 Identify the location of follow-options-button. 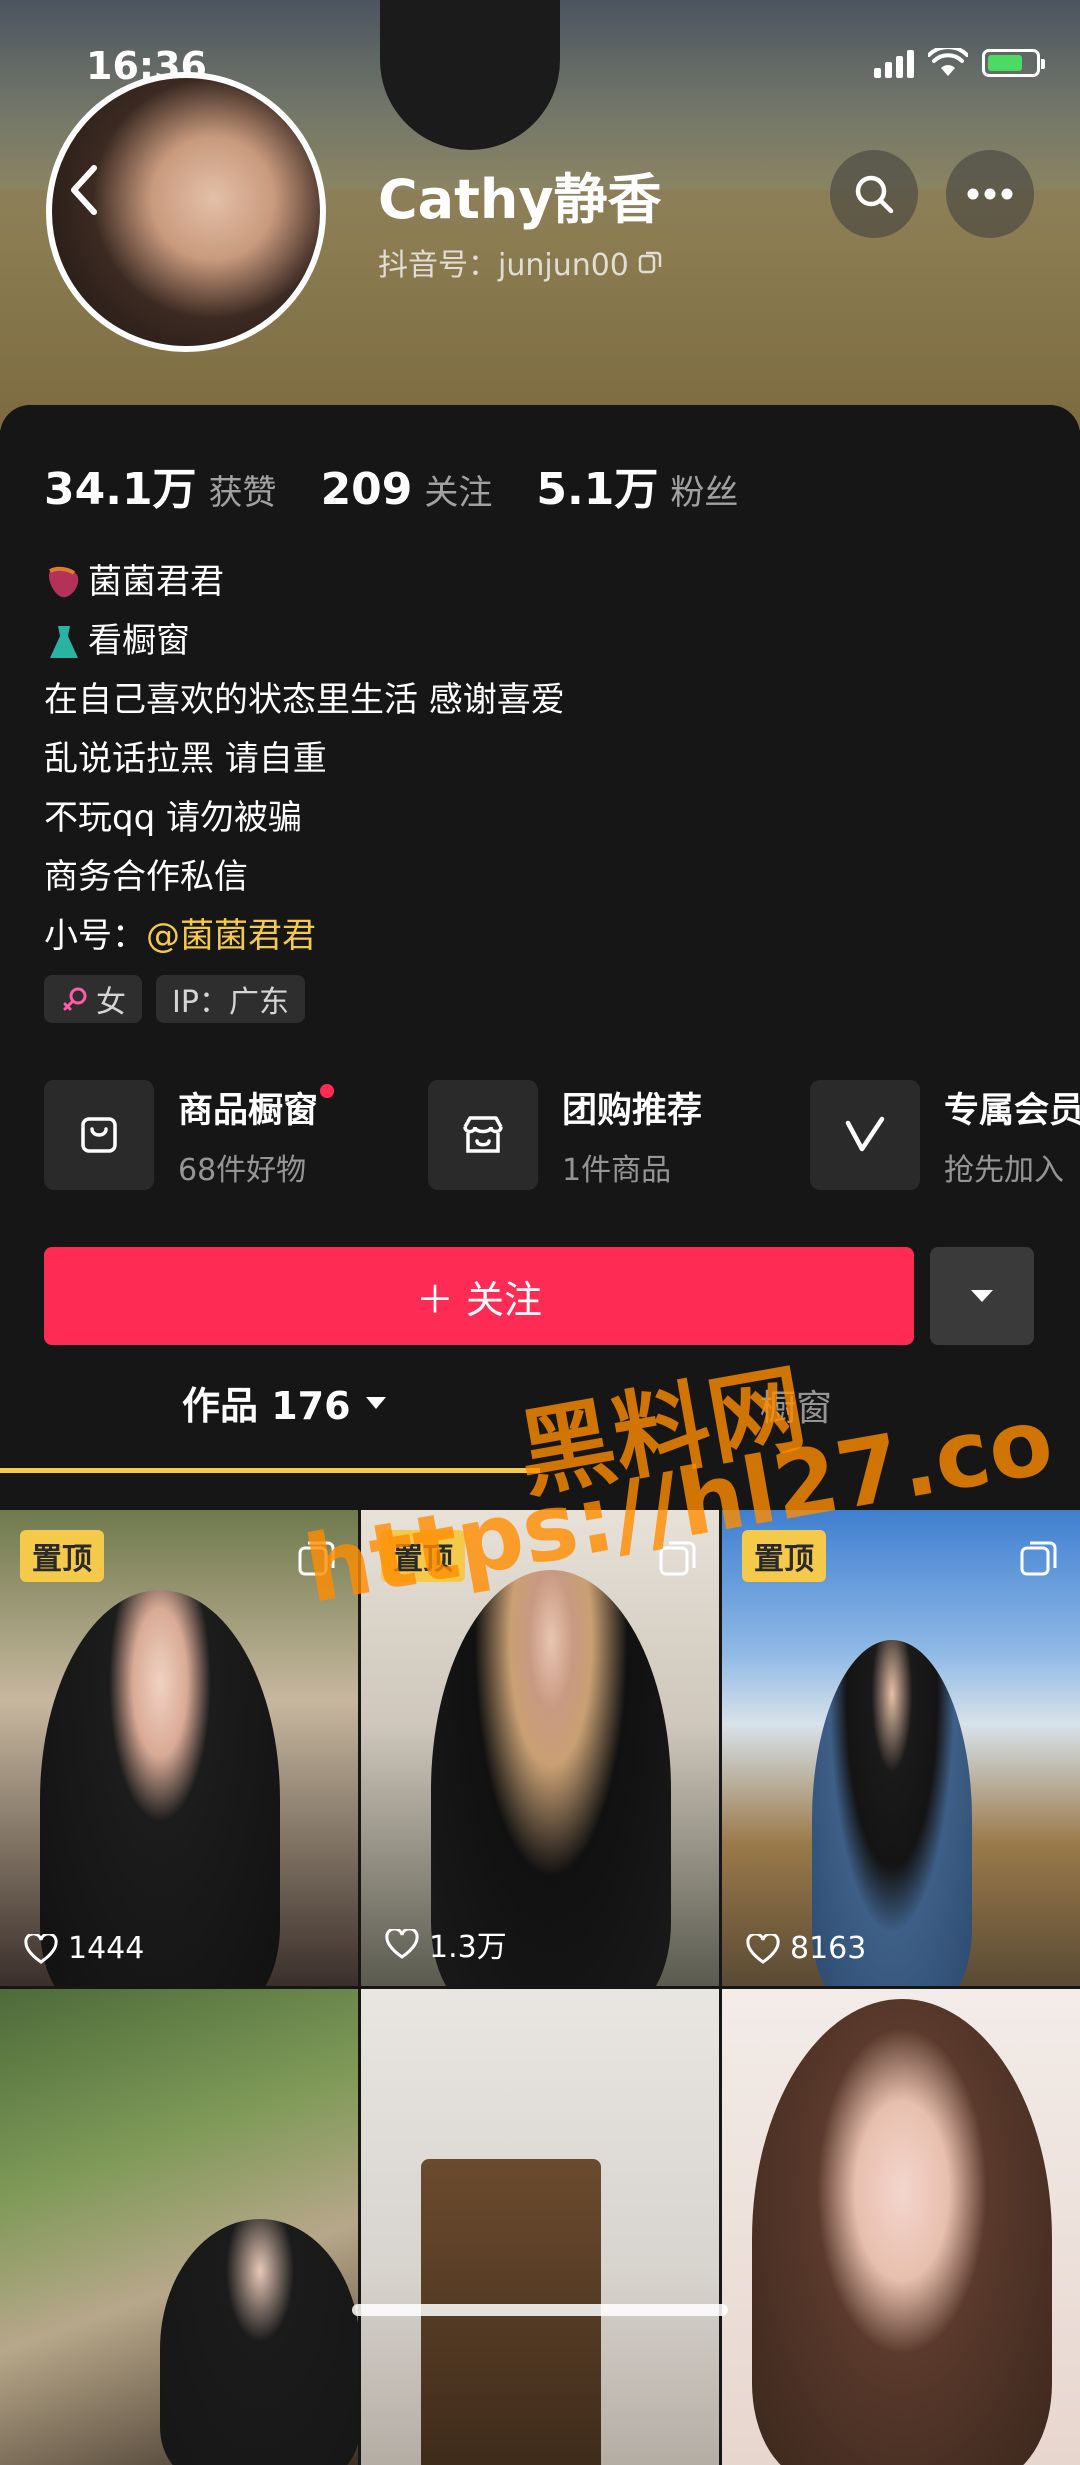
(982, 1296).